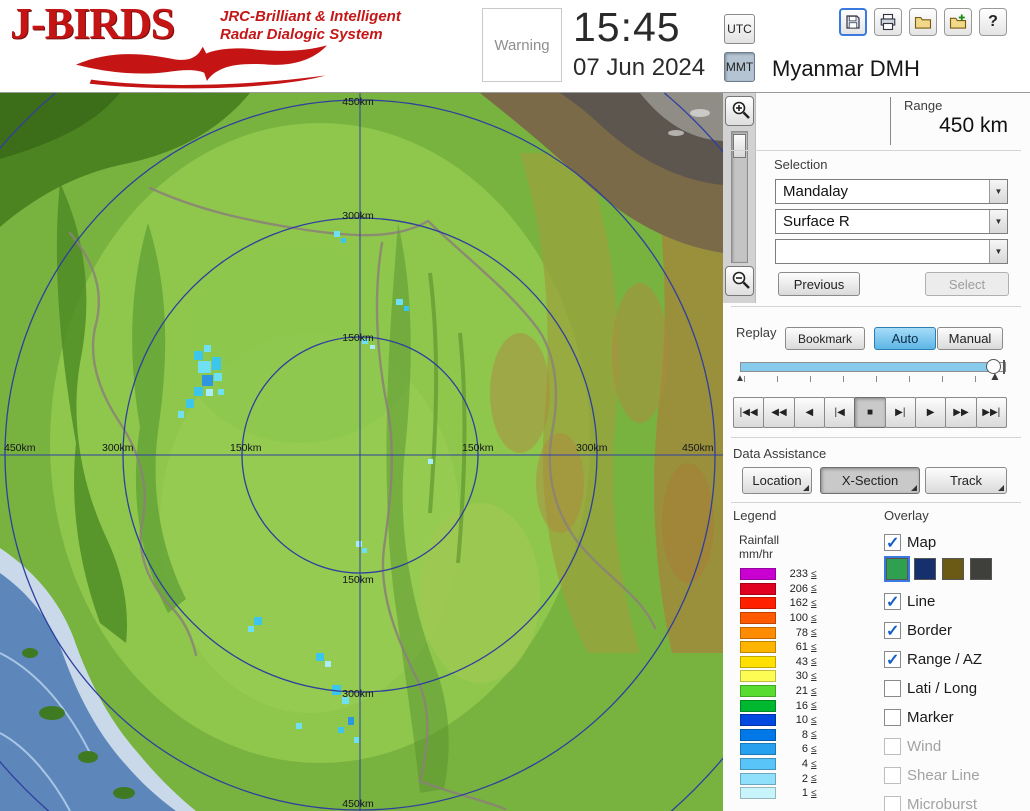 The image size is (1030, 811). Describe the element at coordinates (795, 647) in the screenshot. I see `legend-row: 61 ≤` at that location.